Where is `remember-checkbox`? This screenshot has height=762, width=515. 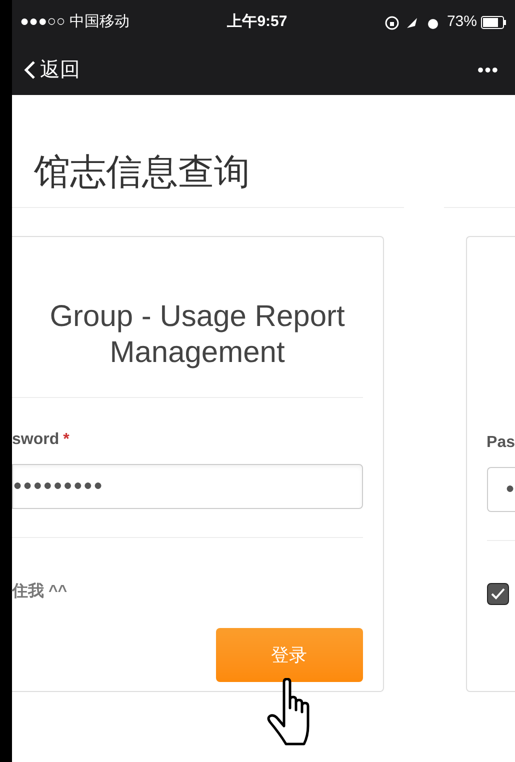 remember-checkbox is located at coordinates (497, 594).